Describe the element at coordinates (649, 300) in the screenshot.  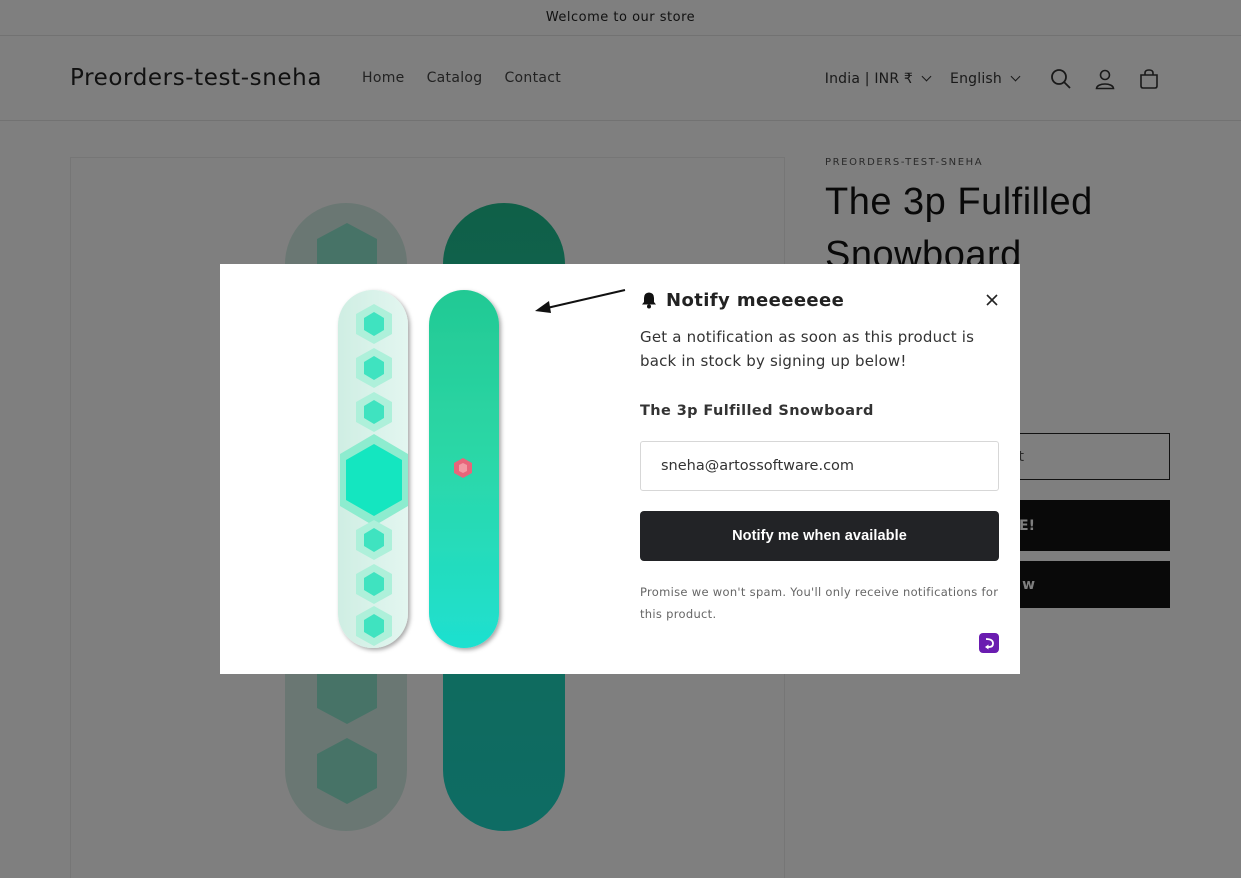
I see `bell-icon` at that location.